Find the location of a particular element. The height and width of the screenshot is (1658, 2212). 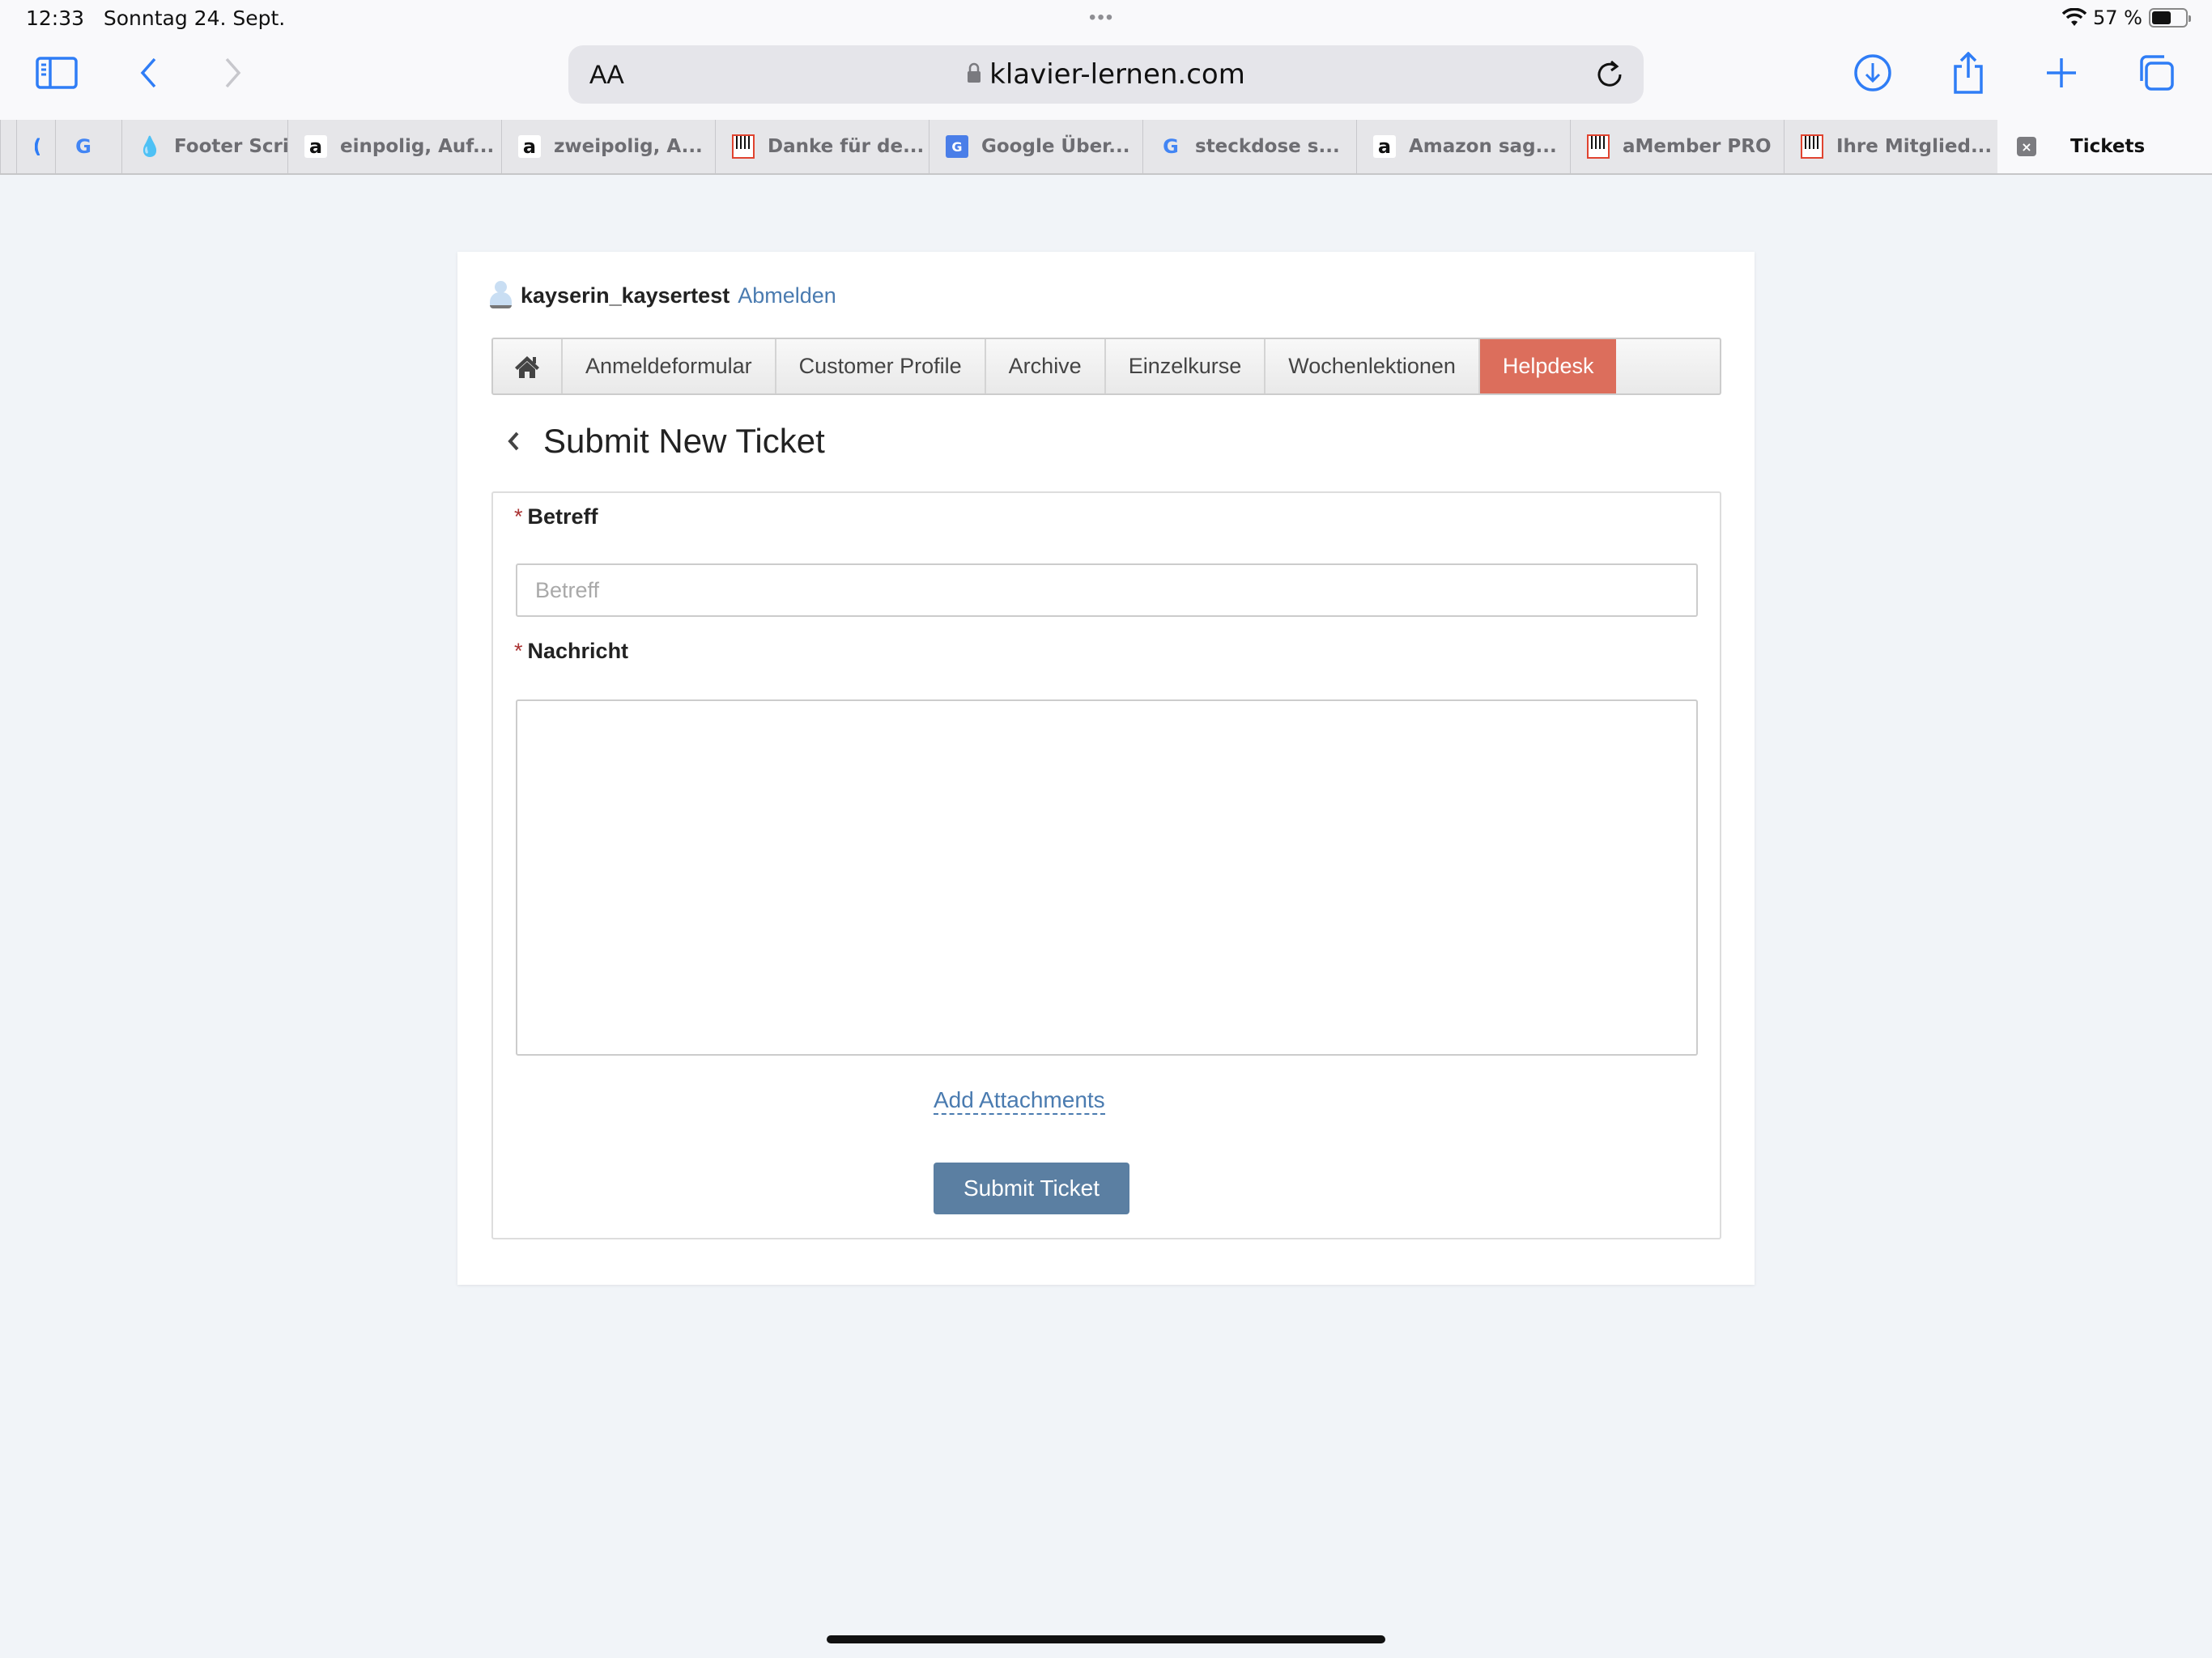

home-icon is located at coordinates (527, 366).